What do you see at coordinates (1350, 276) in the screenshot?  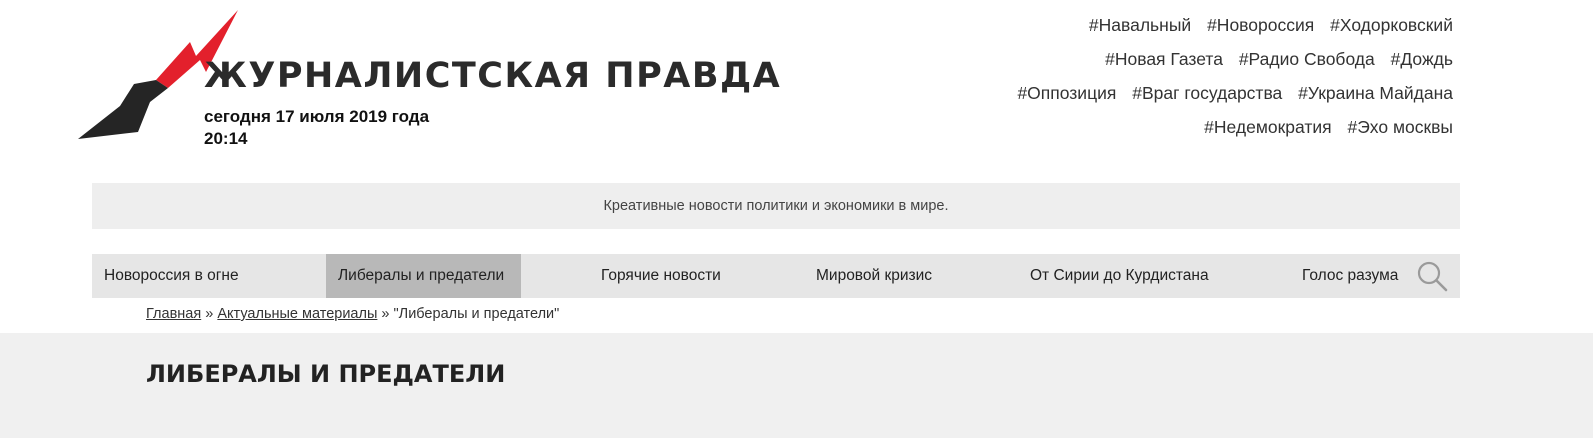 I see `nav-item-voice-of-reason: Голос разума` at bounding box center [1350, 276].